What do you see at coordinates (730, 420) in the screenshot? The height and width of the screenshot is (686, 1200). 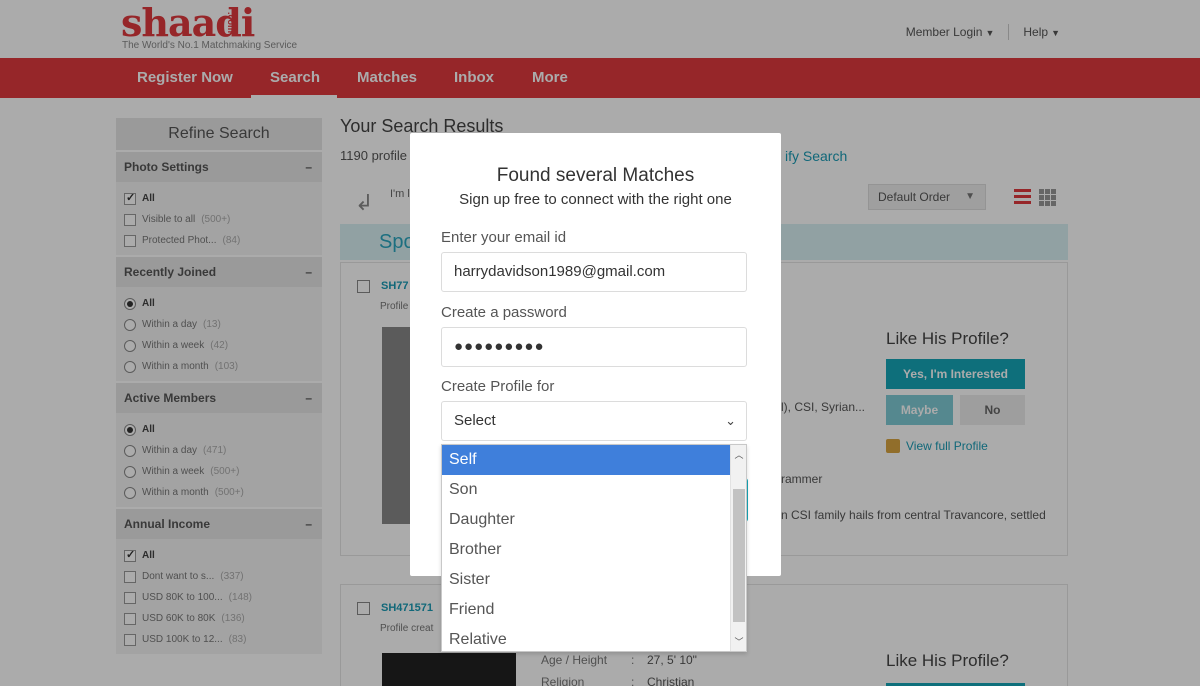 I see `chevron-down-icon: ⌄` at bounding box center [730, 420].